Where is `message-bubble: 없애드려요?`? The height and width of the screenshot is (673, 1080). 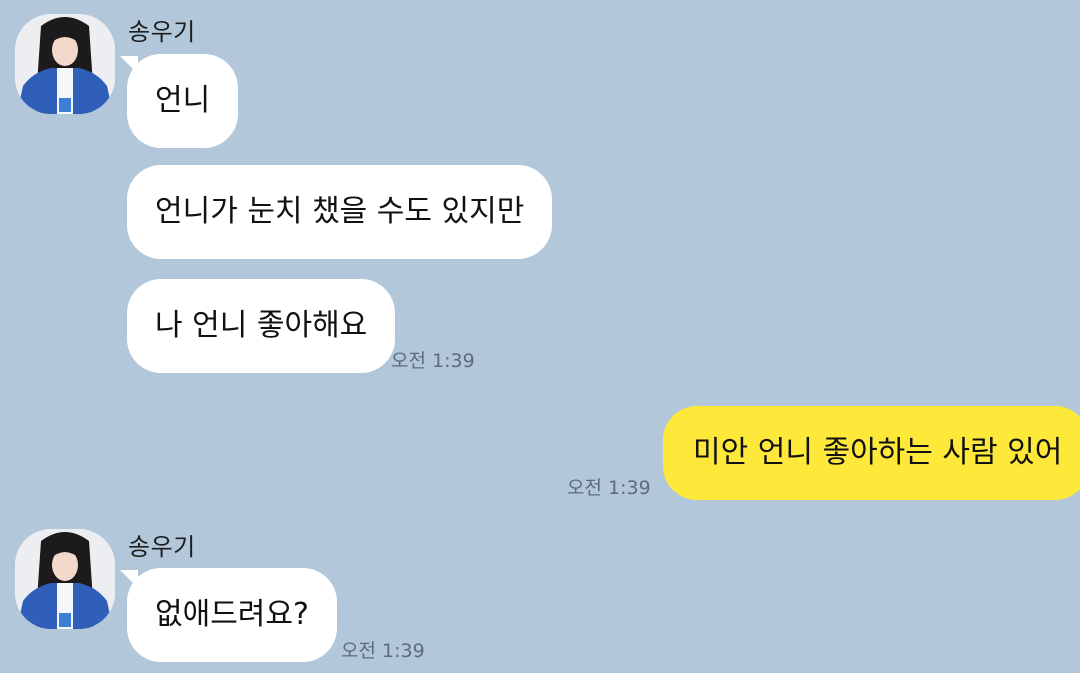 message-bubble: 없애드려요? is located at coordinates (232, 615).